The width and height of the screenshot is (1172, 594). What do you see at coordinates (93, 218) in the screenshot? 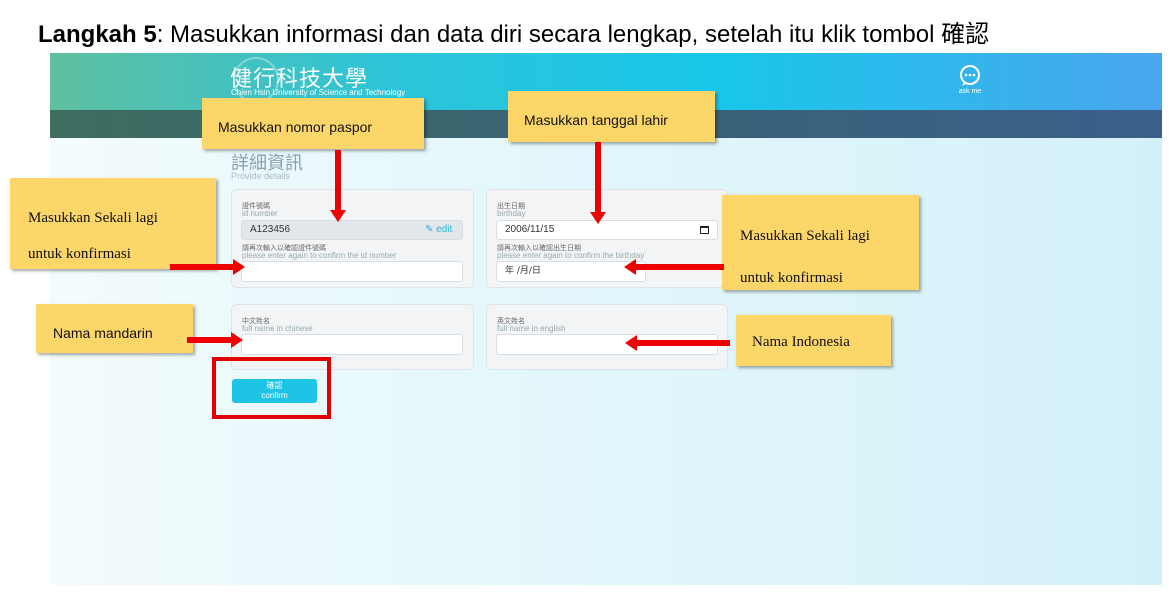
I see `note-reenter-left-line1: Masukkan Sekali lagi` at bounding box center [93, 218].